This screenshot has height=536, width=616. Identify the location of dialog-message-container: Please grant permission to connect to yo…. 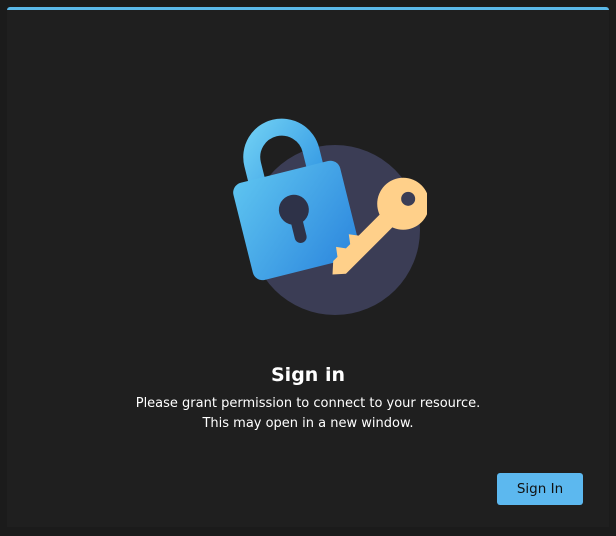
(308, 414).